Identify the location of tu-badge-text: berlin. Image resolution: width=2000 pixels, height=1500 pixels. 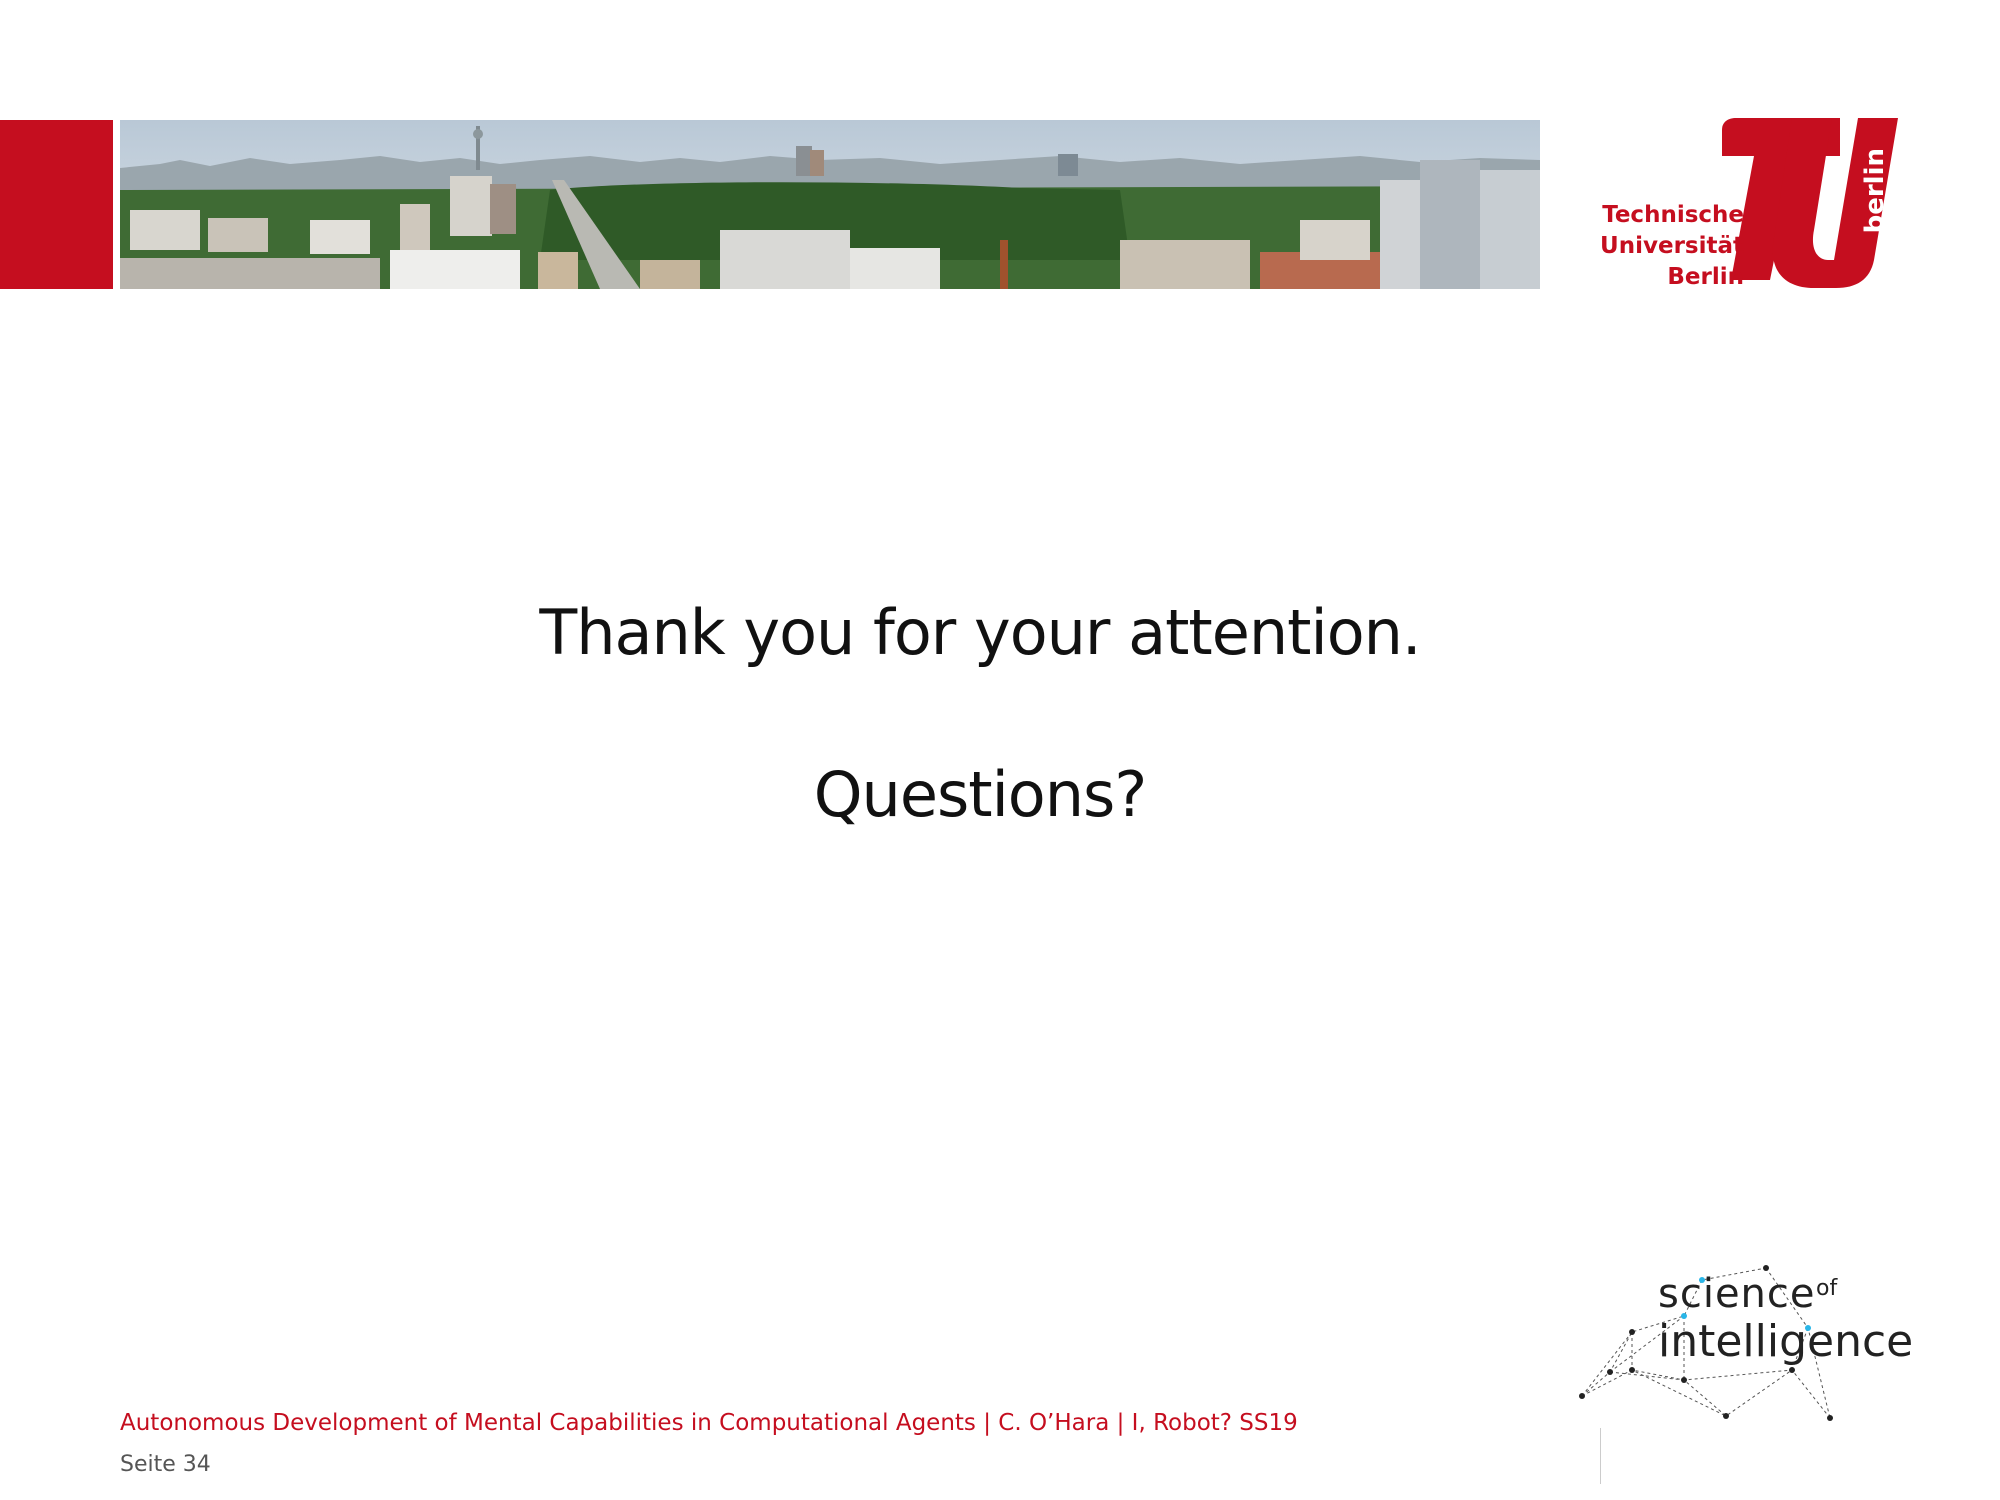
(1875, 190).